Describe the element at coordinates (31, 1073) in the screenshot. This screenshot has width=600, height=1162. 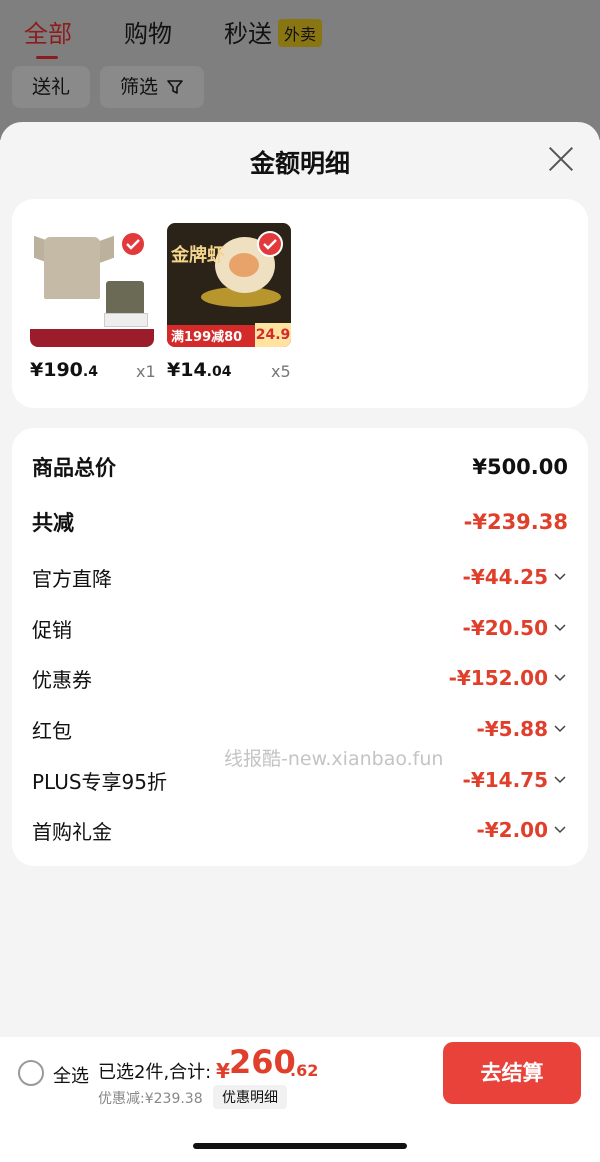
I see `select-all-radio` at that location.